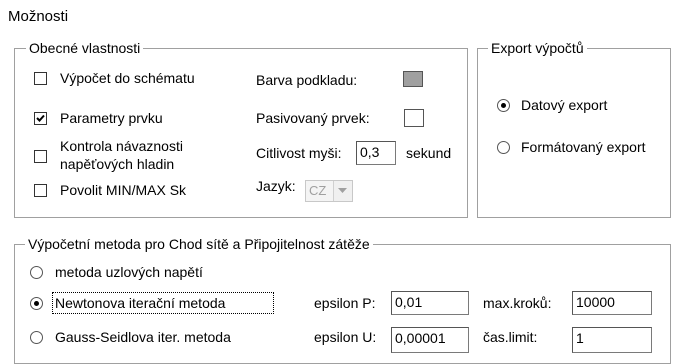 The height and width of the screenshot is (364, 677). Describe the element at coordinates (345, 303) in the screenshot. I see `epsilon-p-label: epsilon P:` at that location.